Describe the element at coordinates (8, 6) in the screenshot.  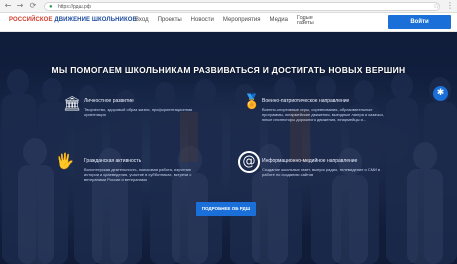
I see `back-icon: ←` at that location.